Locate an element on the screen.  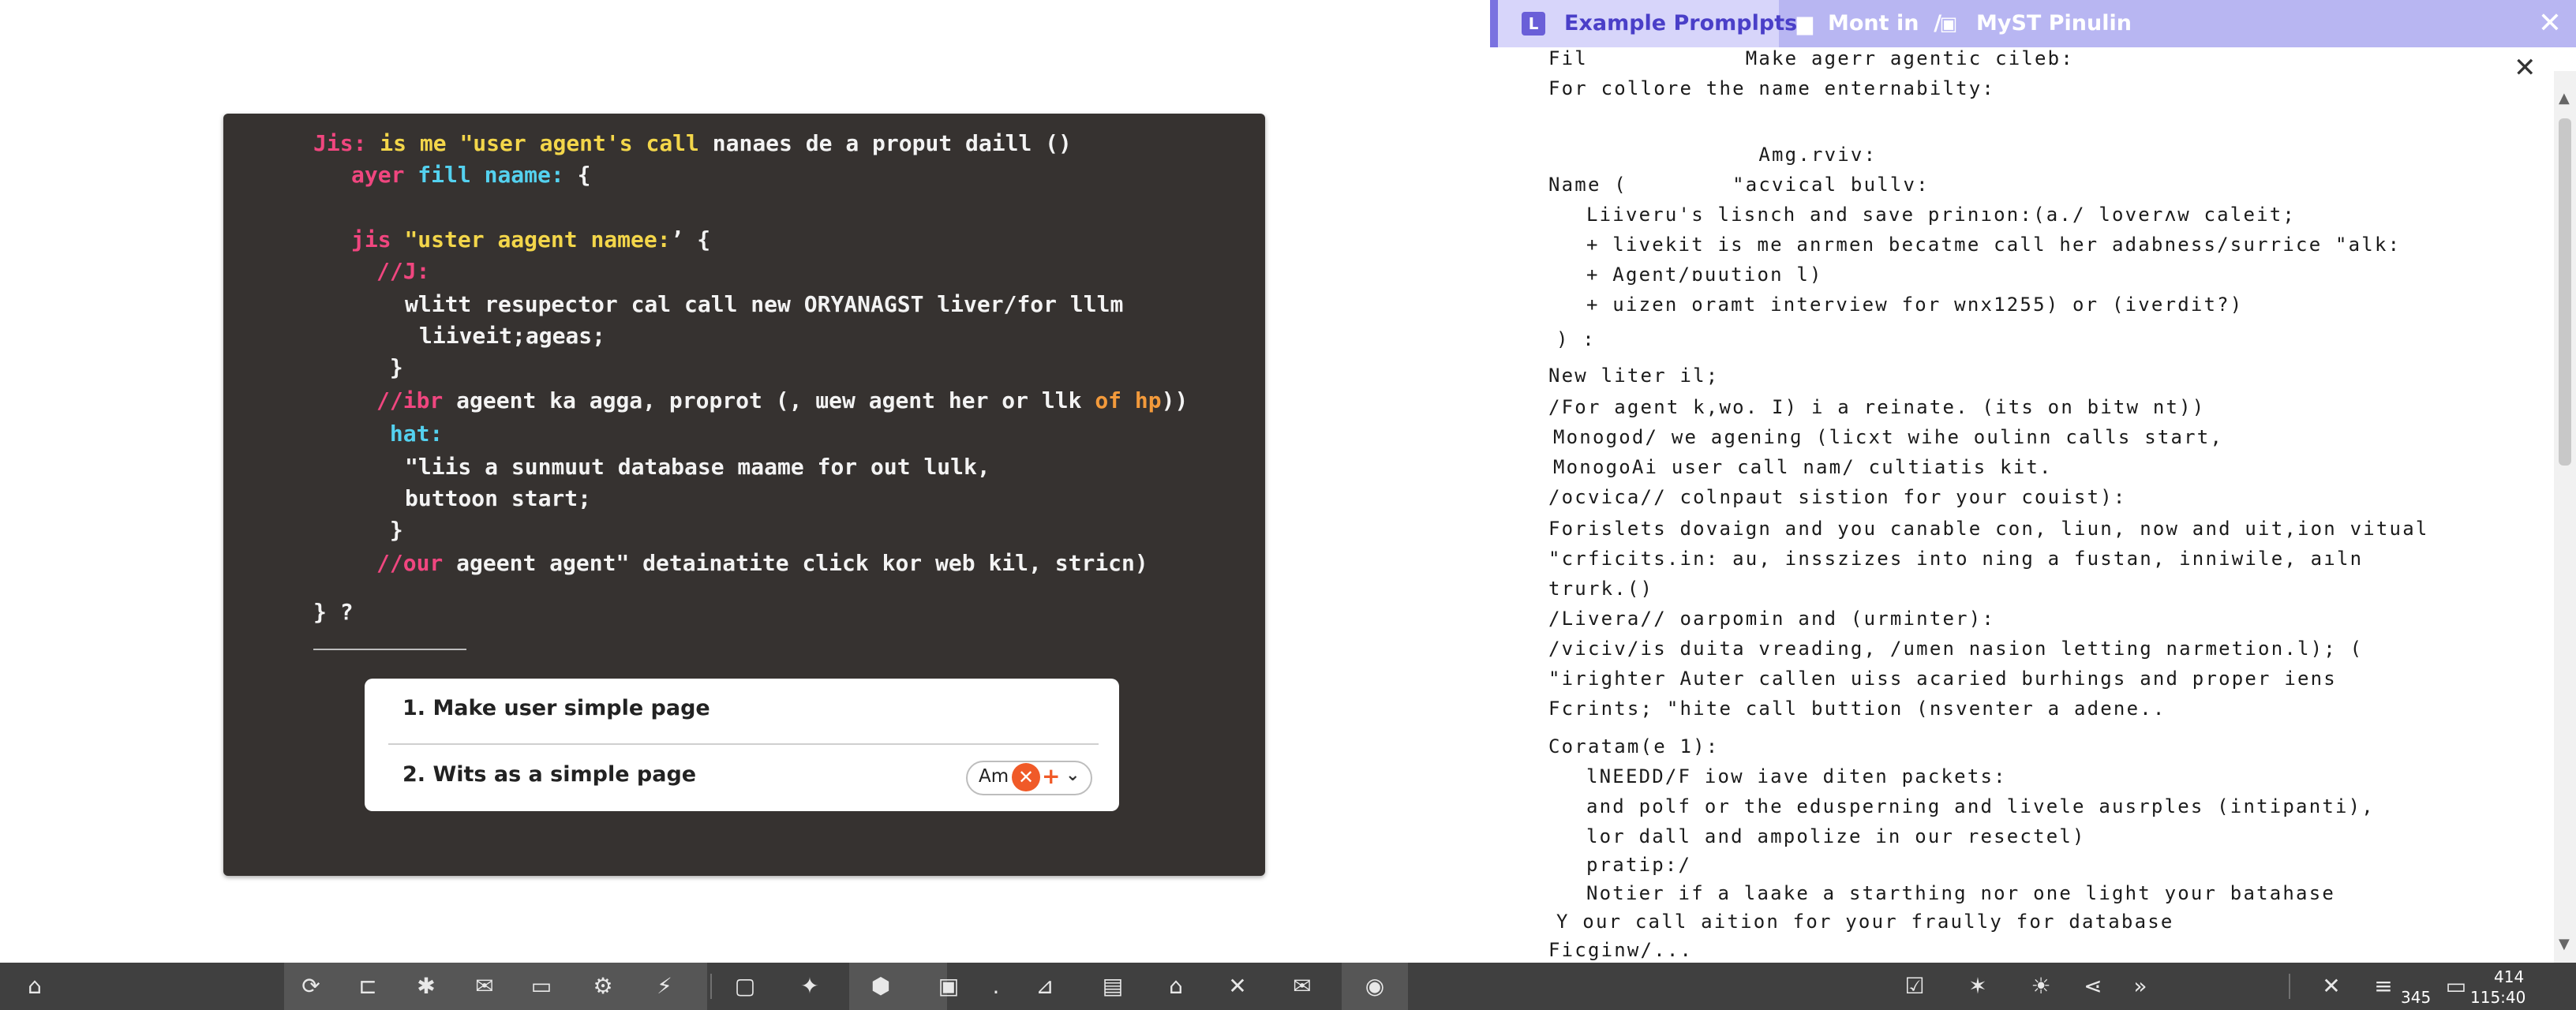
document-line: Name ( "acvical bullv: is located at coordinates (1739, 185).